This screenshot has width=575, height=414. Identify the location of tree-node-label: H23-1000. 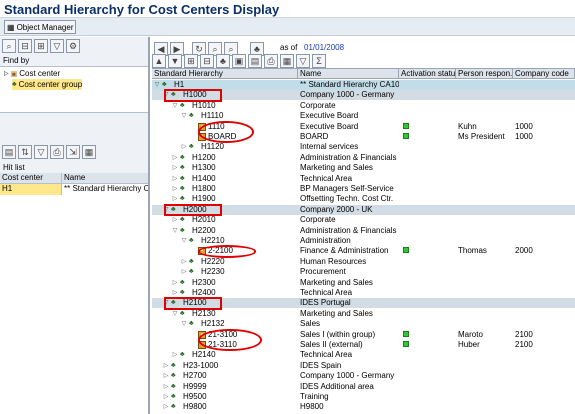
(200, 366).